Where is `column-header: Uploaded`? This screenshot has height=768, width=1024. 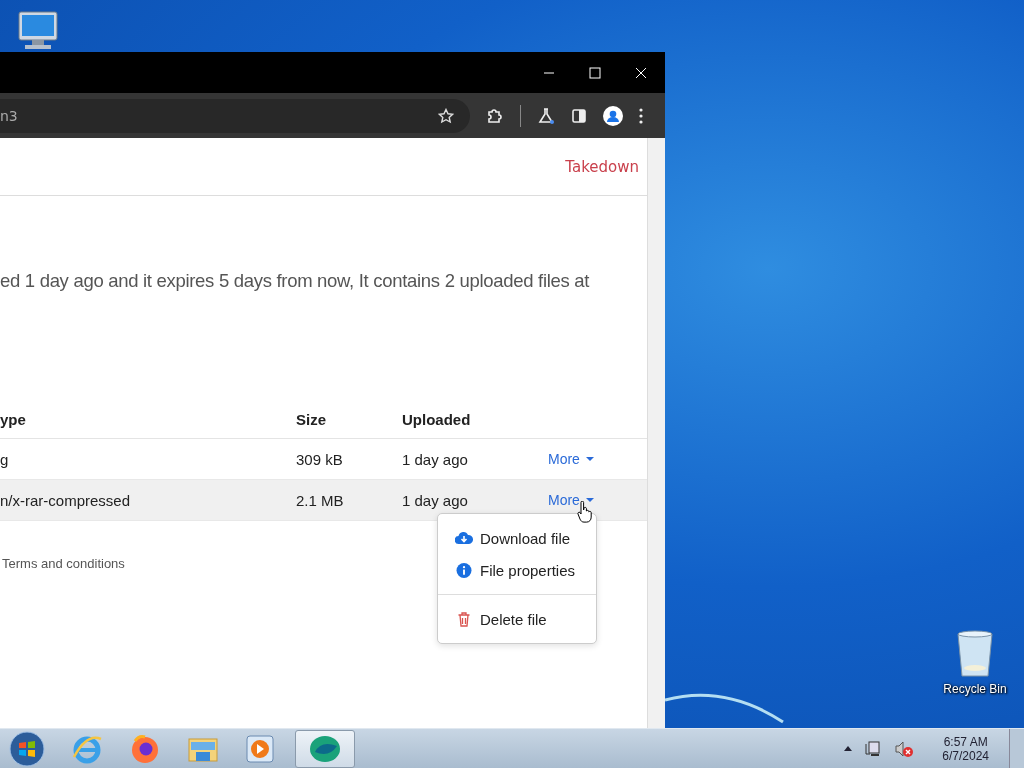 column-header: Uploaded is located at coordinates (437, 419).